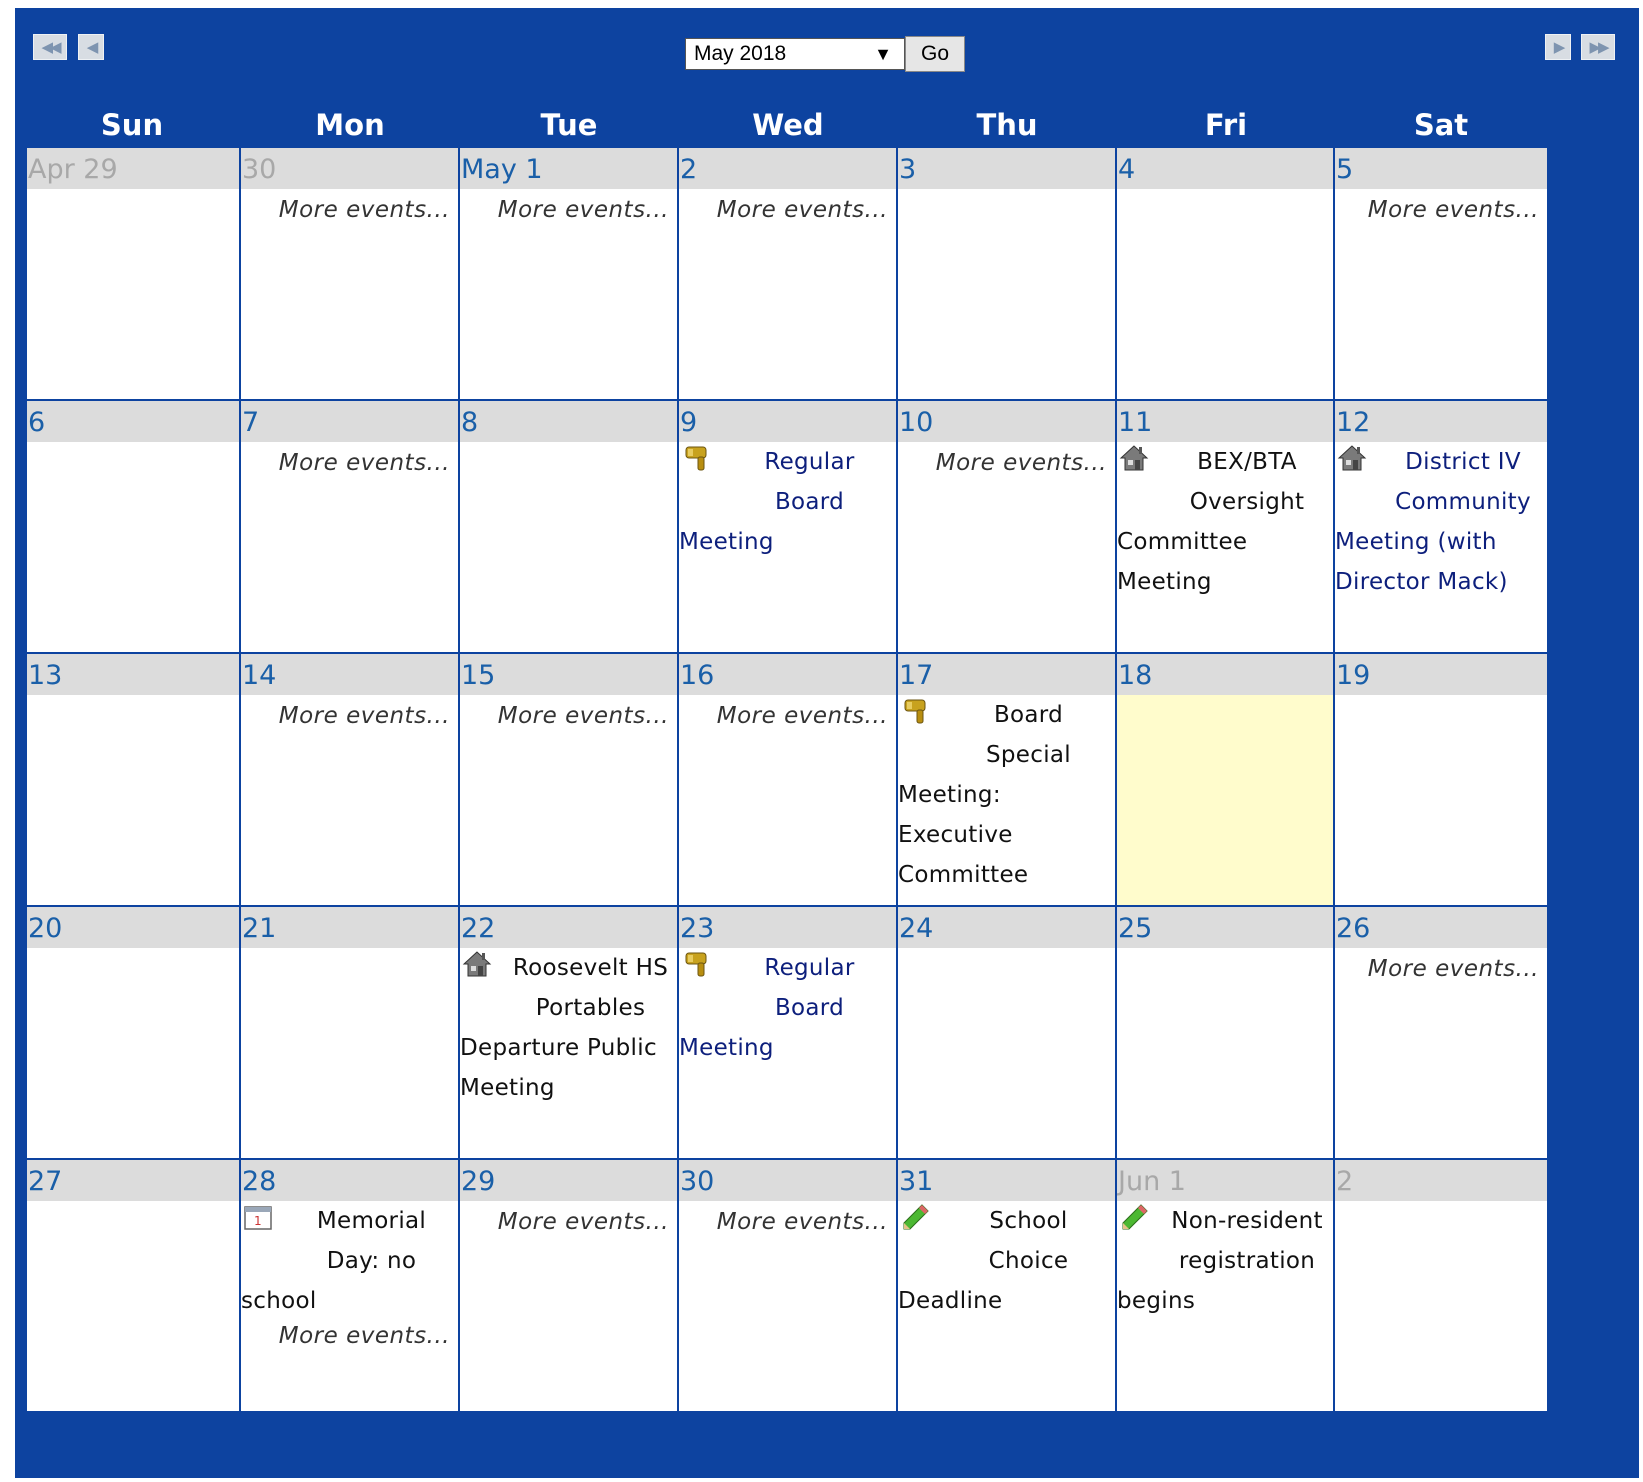 The image size is (1643, 1482). I want to click on go-button: Go, so click(935, 54).